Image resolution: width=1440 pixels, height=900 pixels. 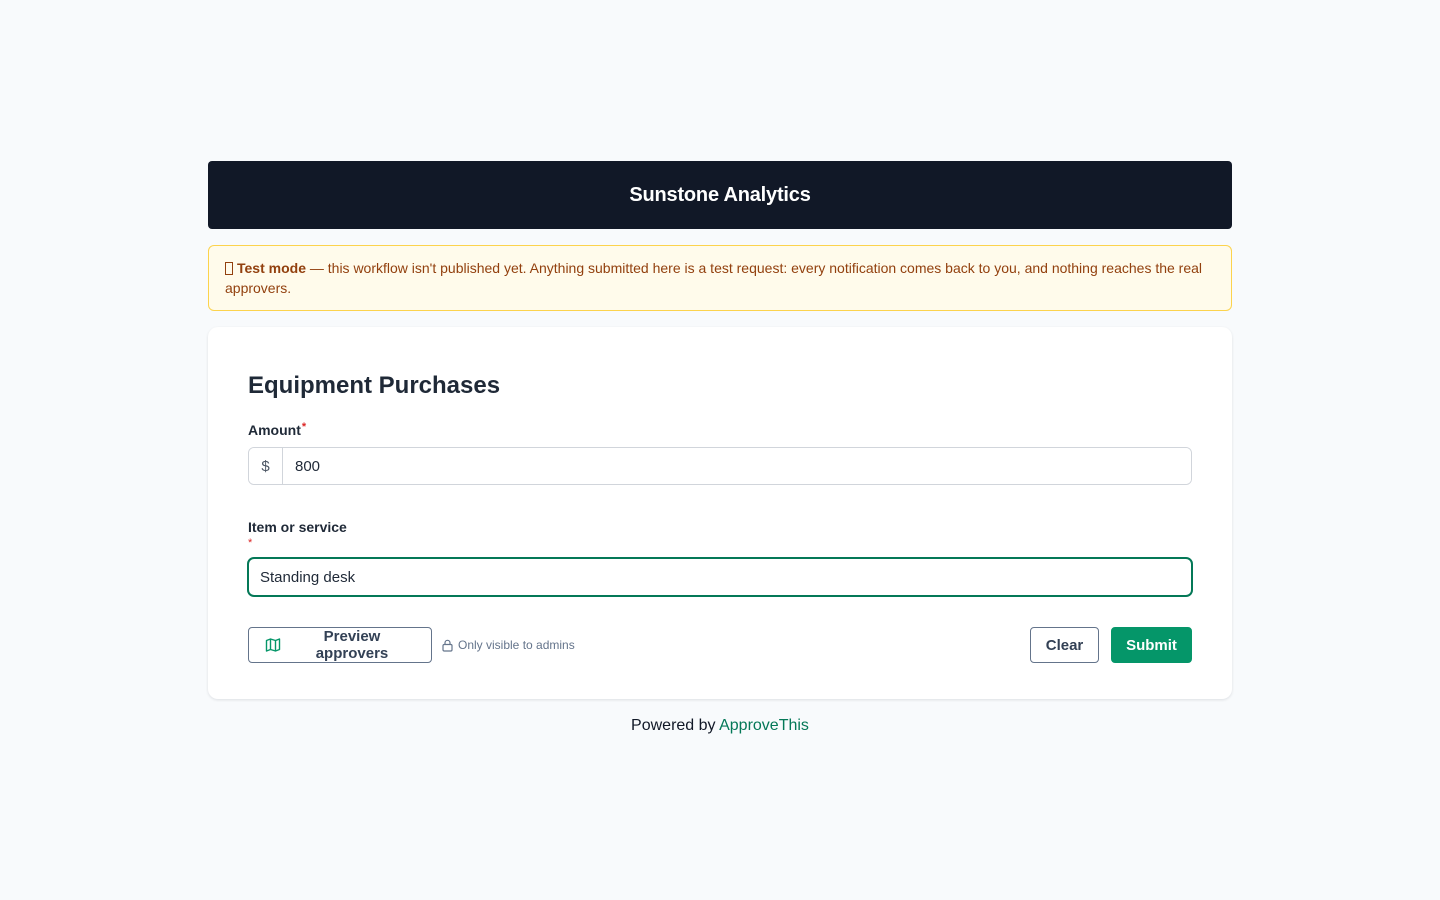 What do you see at coordinates (297, 527) in the screenshot?
I see `item-label: Item or service` at bounding box center [297, 527].